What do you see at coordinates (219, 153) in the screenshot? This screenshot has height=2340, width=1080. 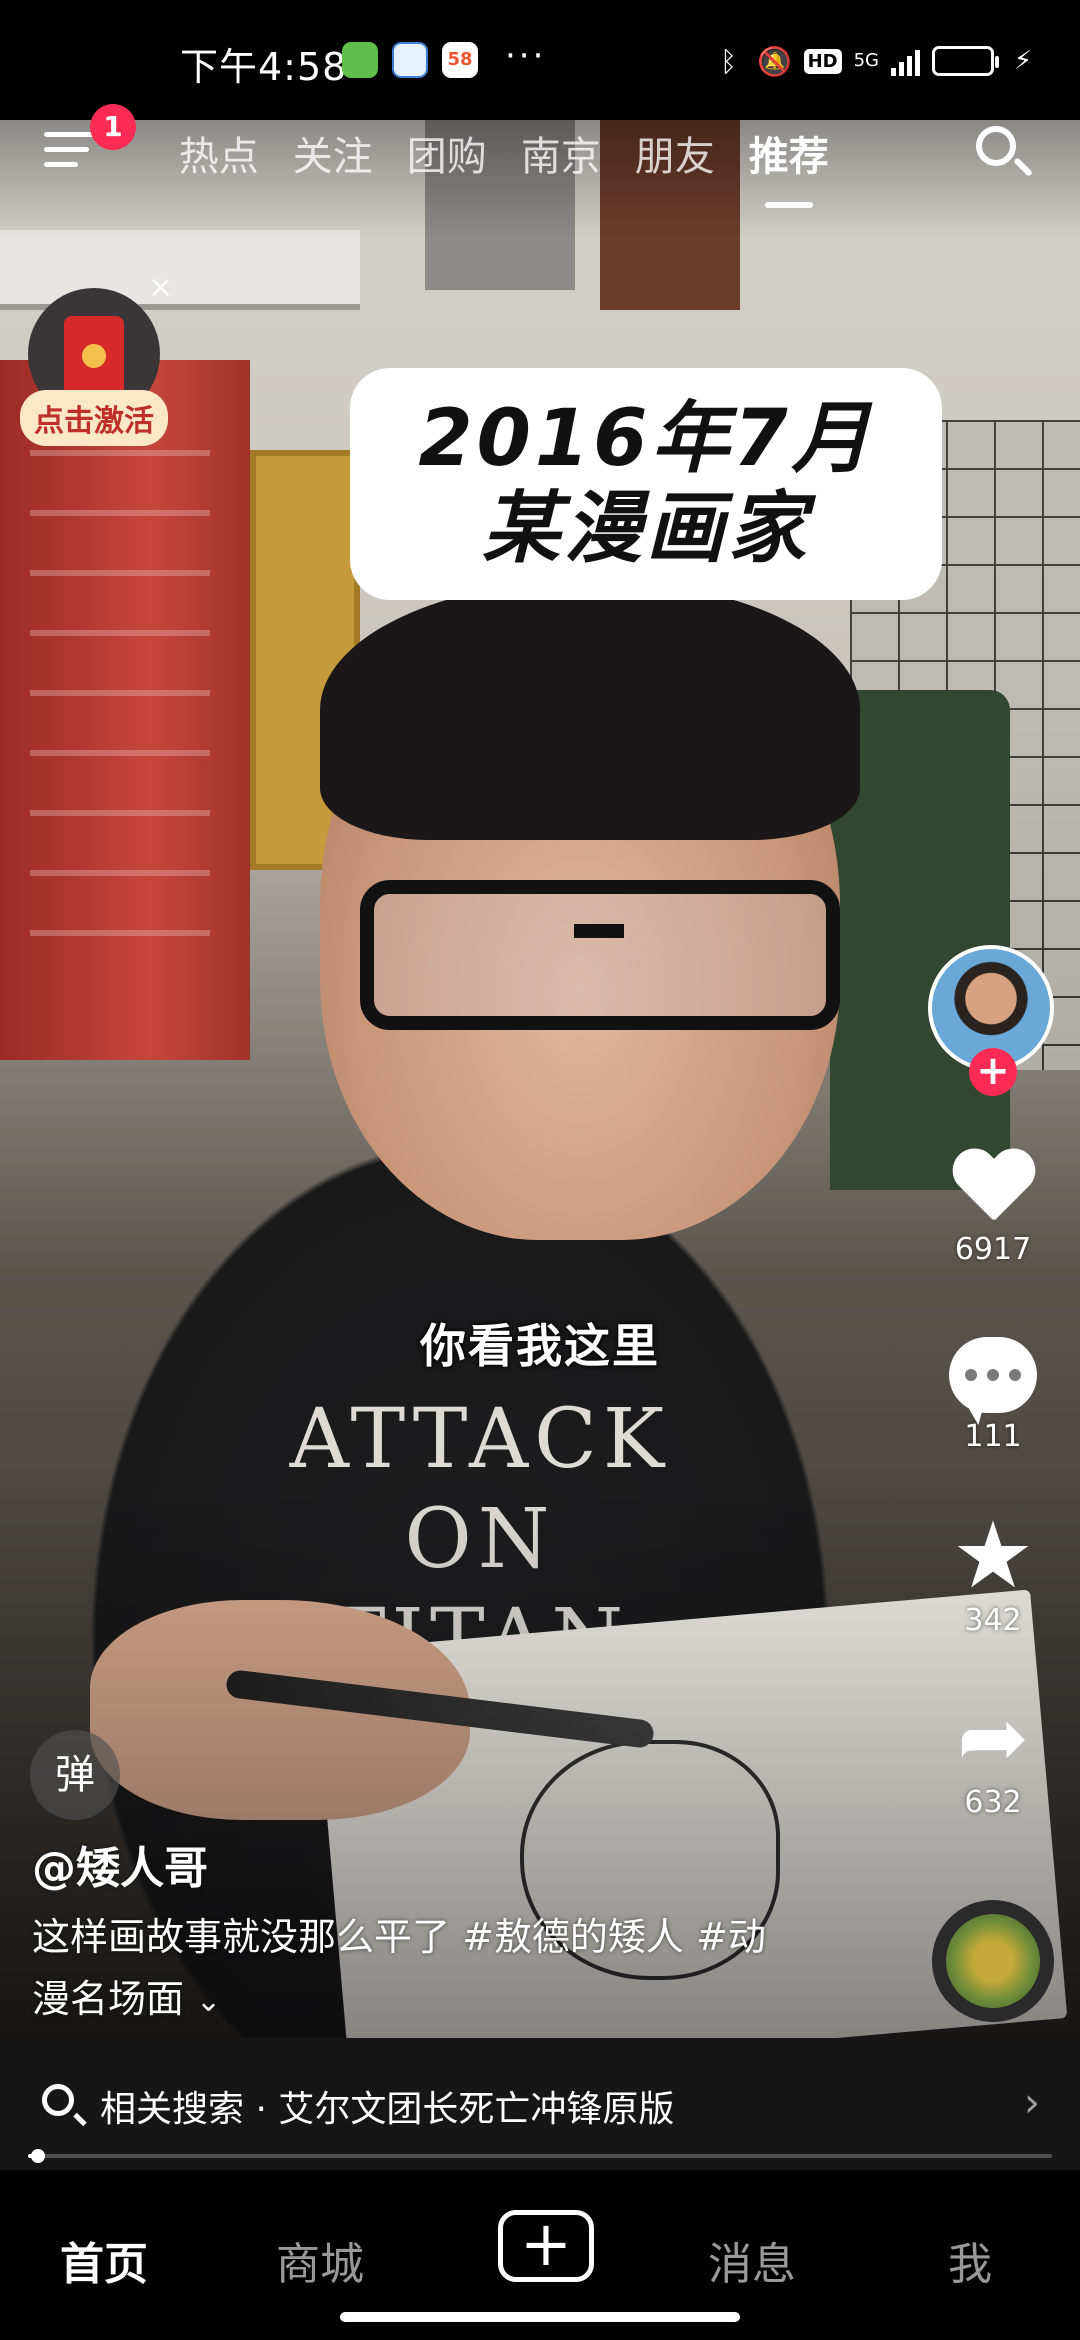 I see `tab-hot: 热点` at bounding box center [219, 153].